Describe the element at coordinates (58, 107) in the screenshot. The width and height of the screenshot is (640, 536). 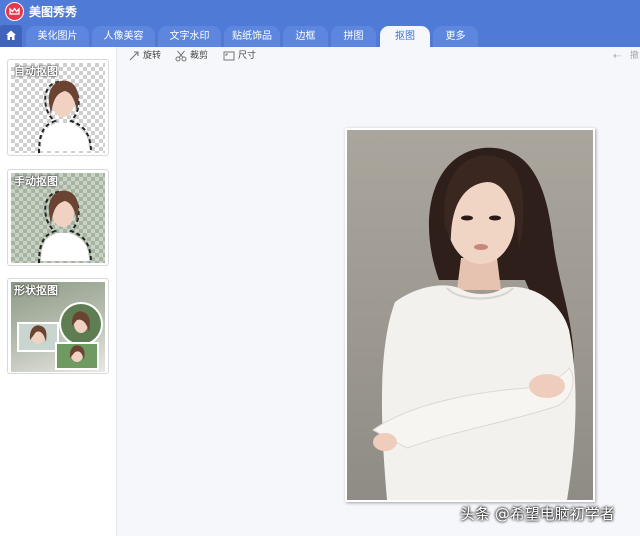
I see `auto-cutout-card: 自动抠图` at that location.